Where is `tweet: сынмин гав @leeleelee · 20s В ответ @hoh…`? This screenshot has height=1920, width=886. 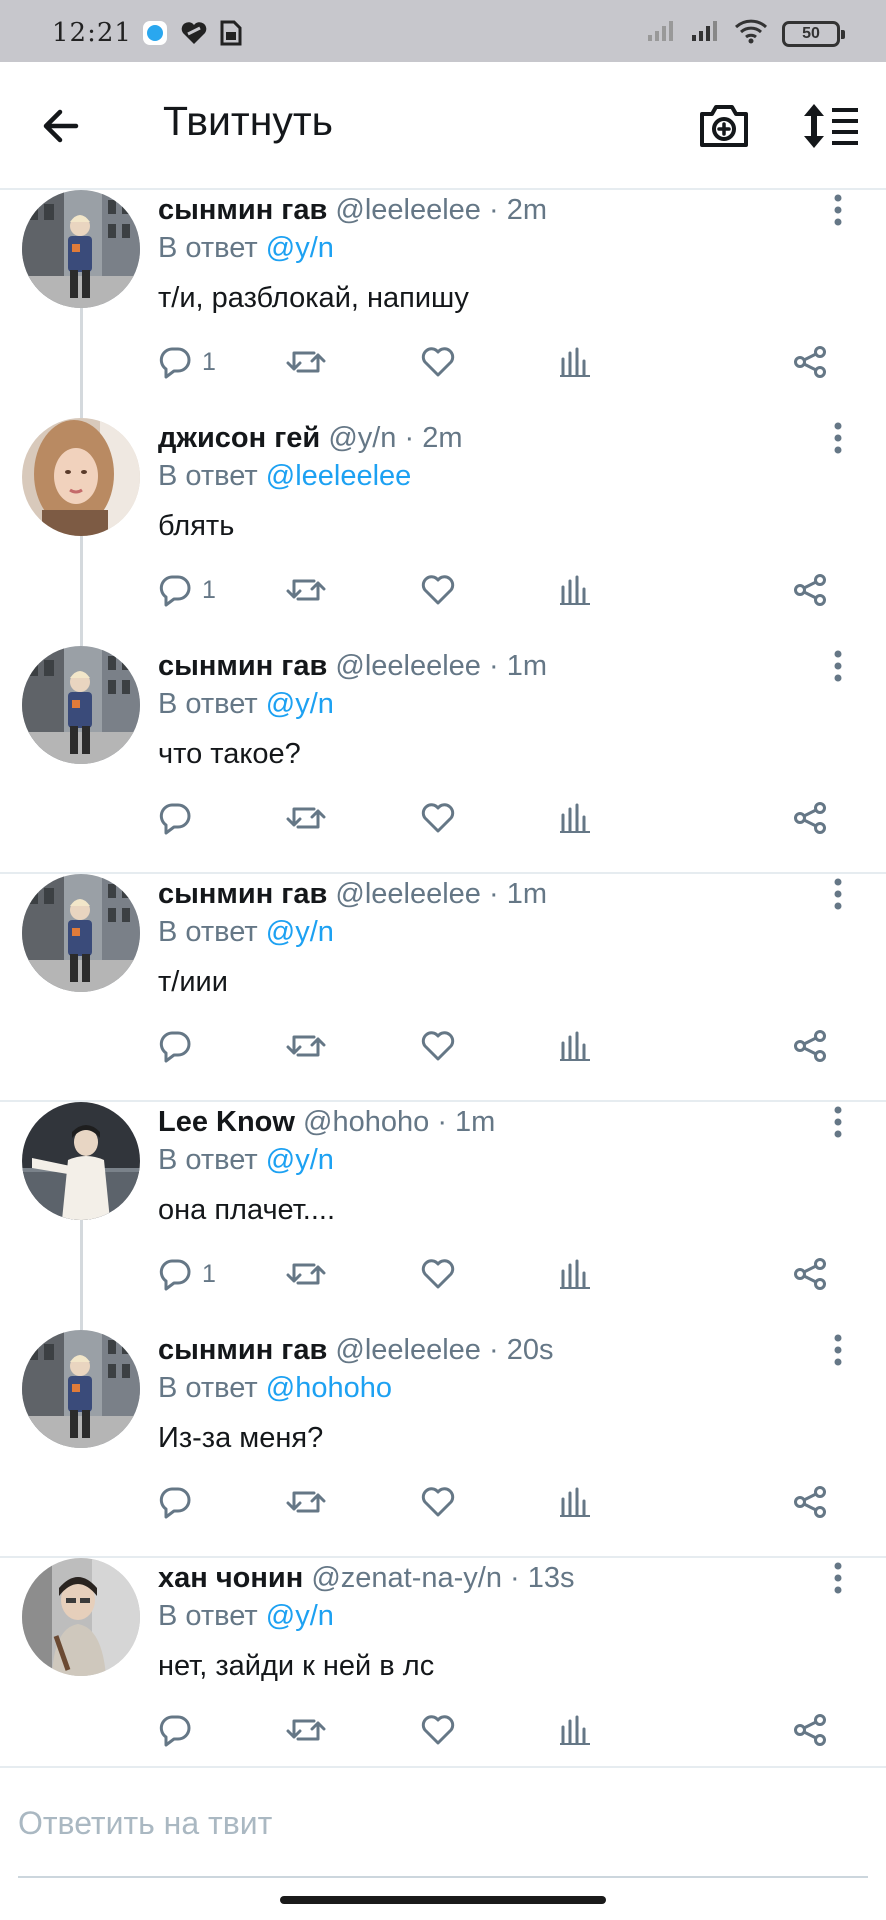
tweet: сынмин гав @leeleelee · 20s В ответ @hoh… is located at coordinates (443, 1444).